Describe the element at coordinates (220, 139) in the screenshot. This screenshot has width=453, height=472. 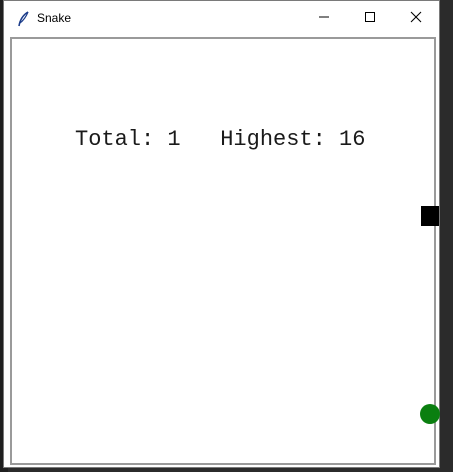
I see `score-display: Total: 1 Highest: 16` at that location.